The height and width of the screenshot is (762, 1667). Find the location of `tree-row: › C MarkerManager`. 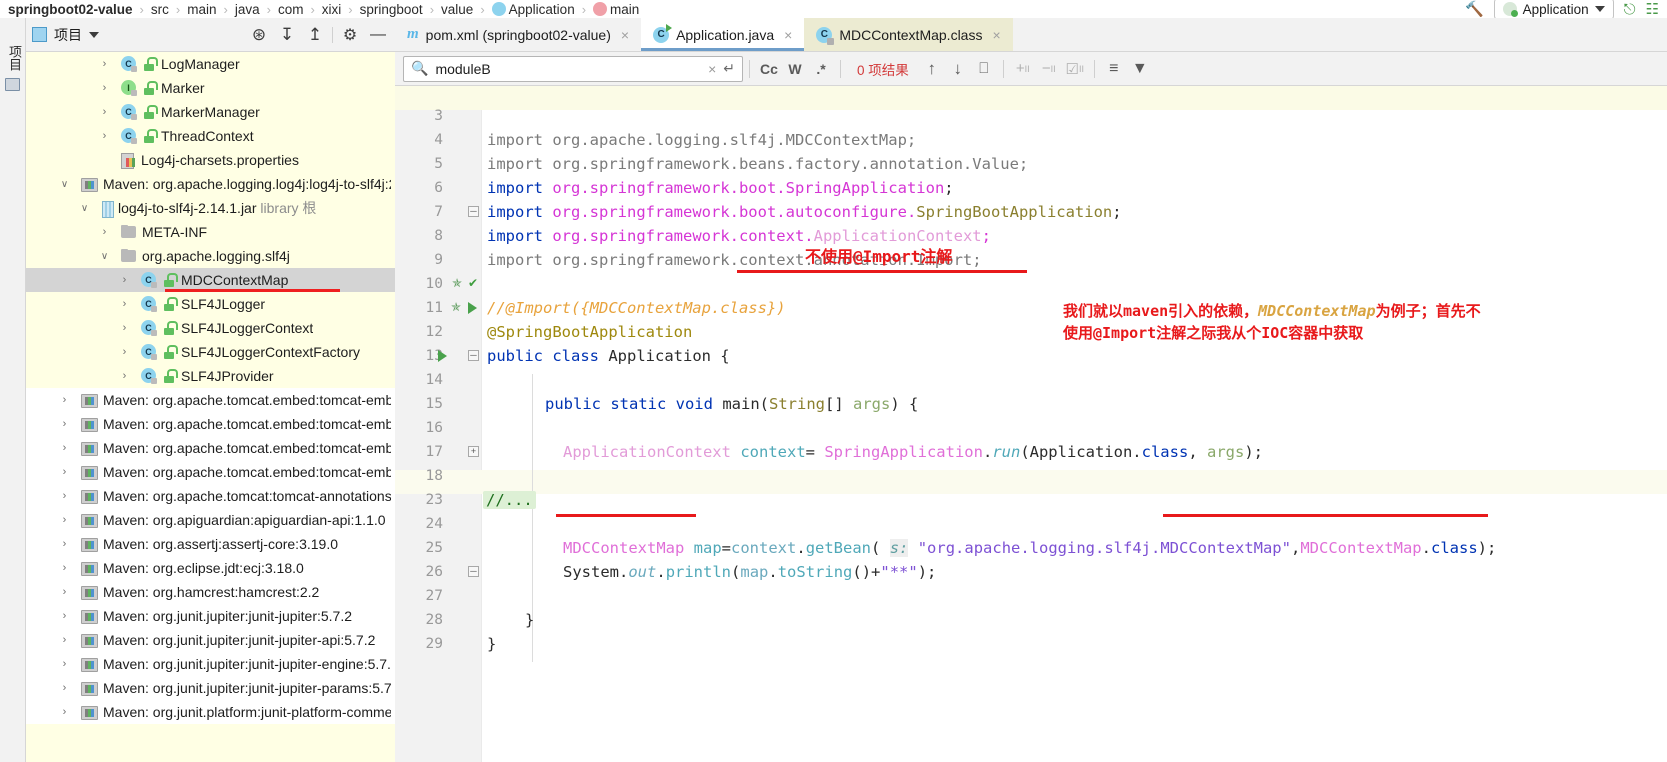

tree-row: › C MarkerManager is located at coordinates (210, 112).